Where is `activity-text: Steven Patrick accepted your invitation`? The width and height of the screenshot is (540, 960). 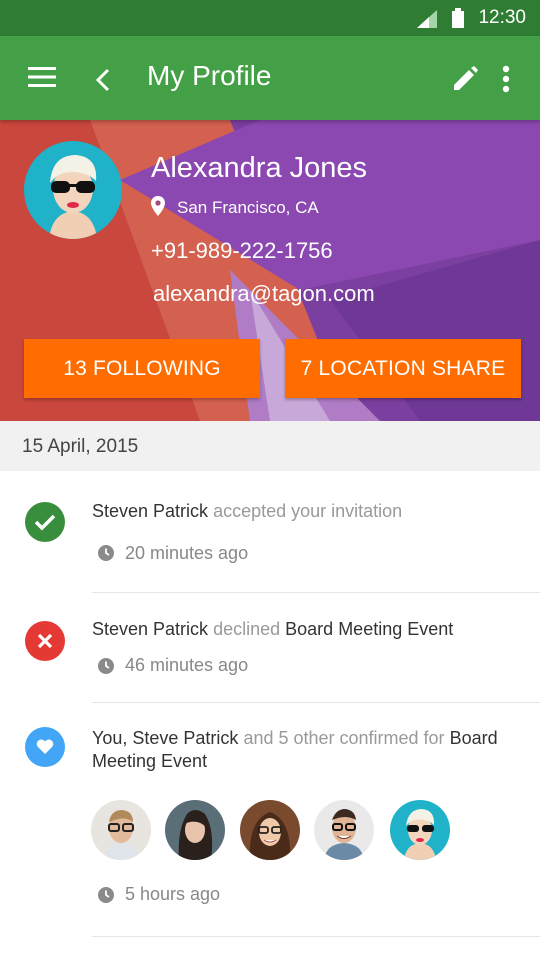 activity-text: Steven Patrick accepted your invitation is located at coordinates (302, 511).